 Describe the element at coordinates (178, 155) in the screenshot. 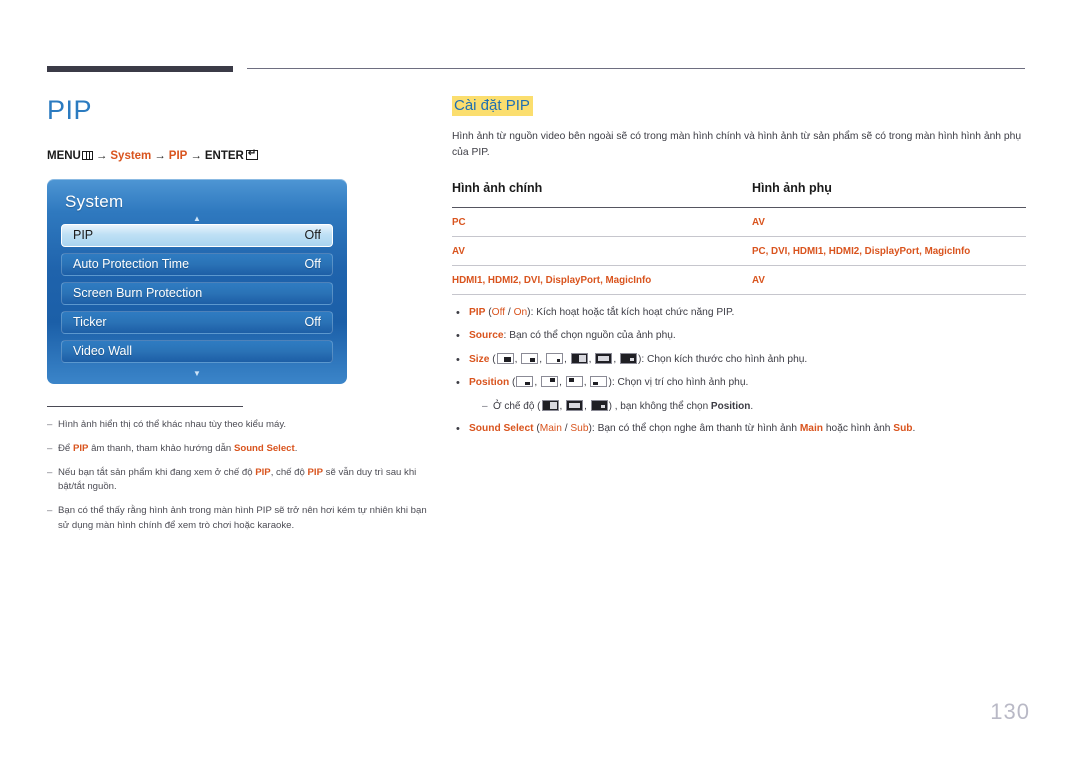

I see `breadcrumb-step-pip: PIP` at that location.